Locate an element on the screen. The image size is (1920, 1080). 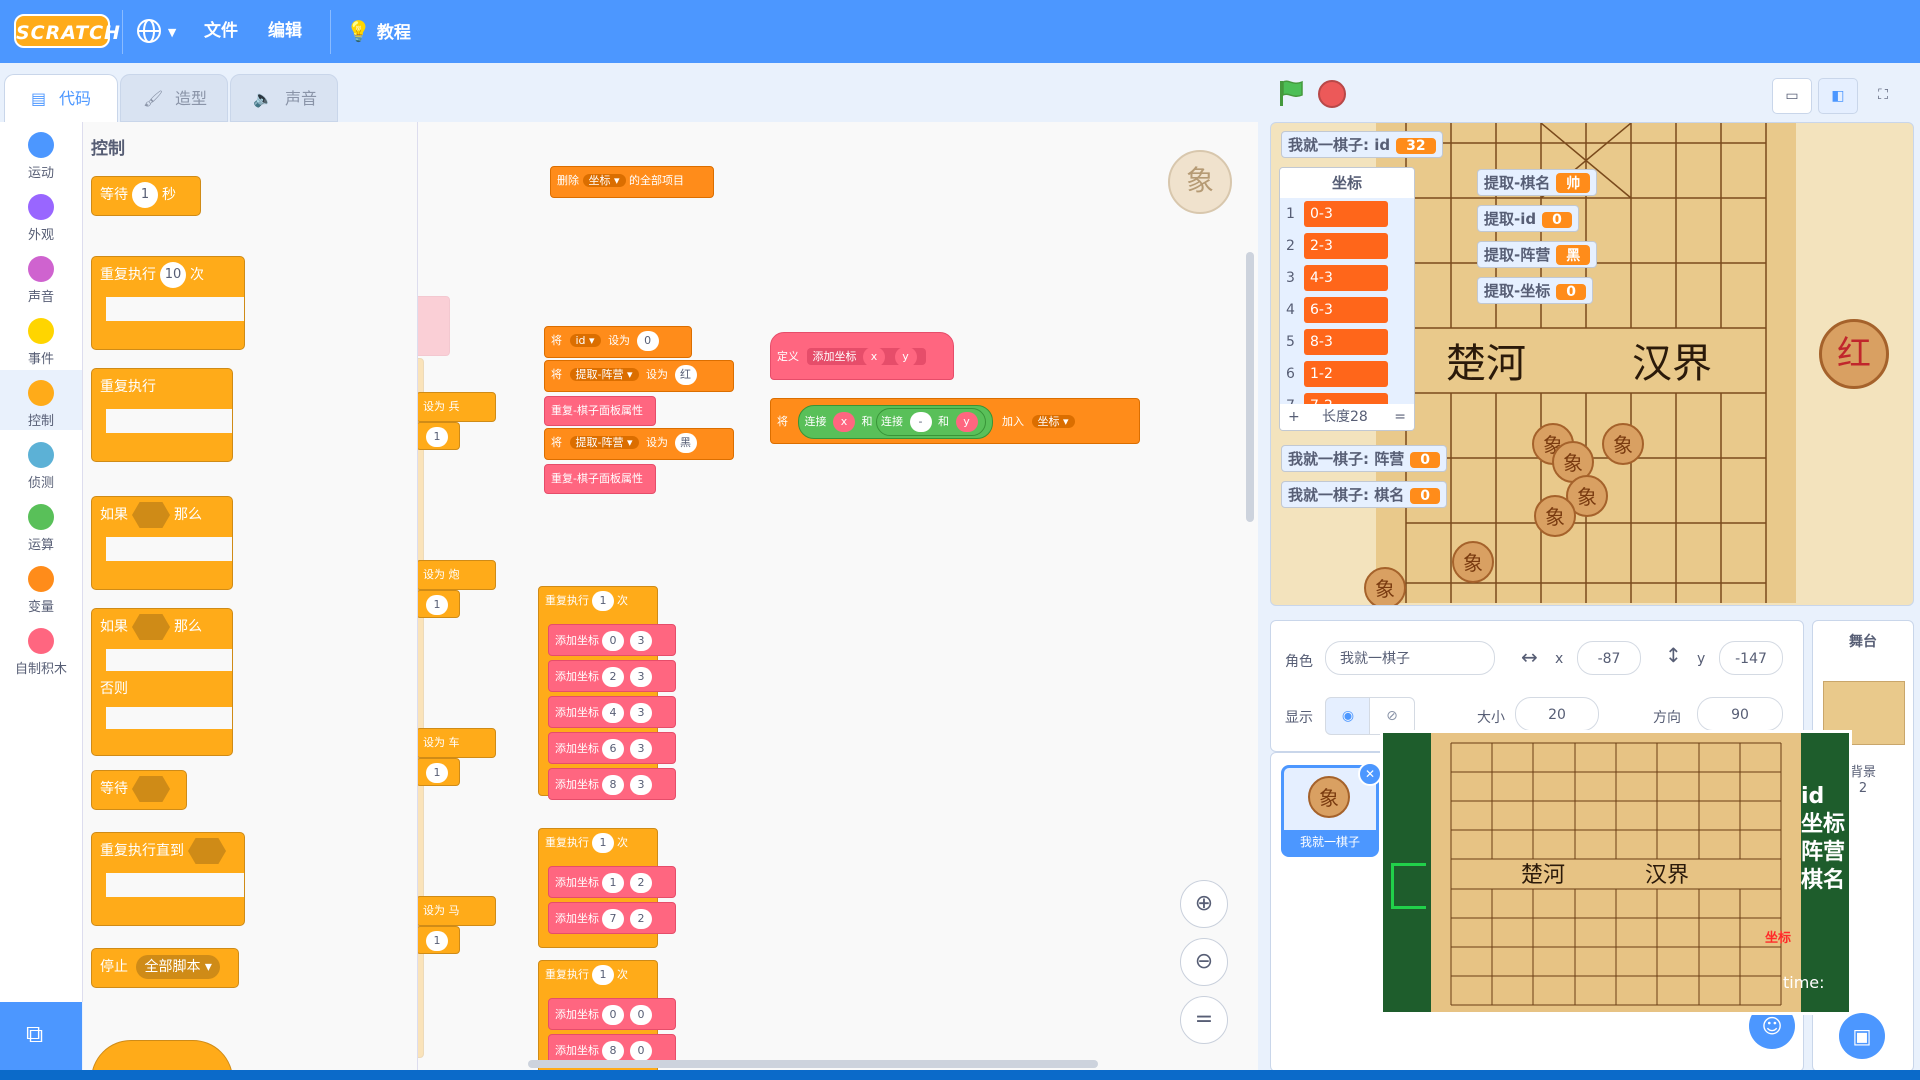
list-value: 0-3 is located at coordinates (1346, 214).